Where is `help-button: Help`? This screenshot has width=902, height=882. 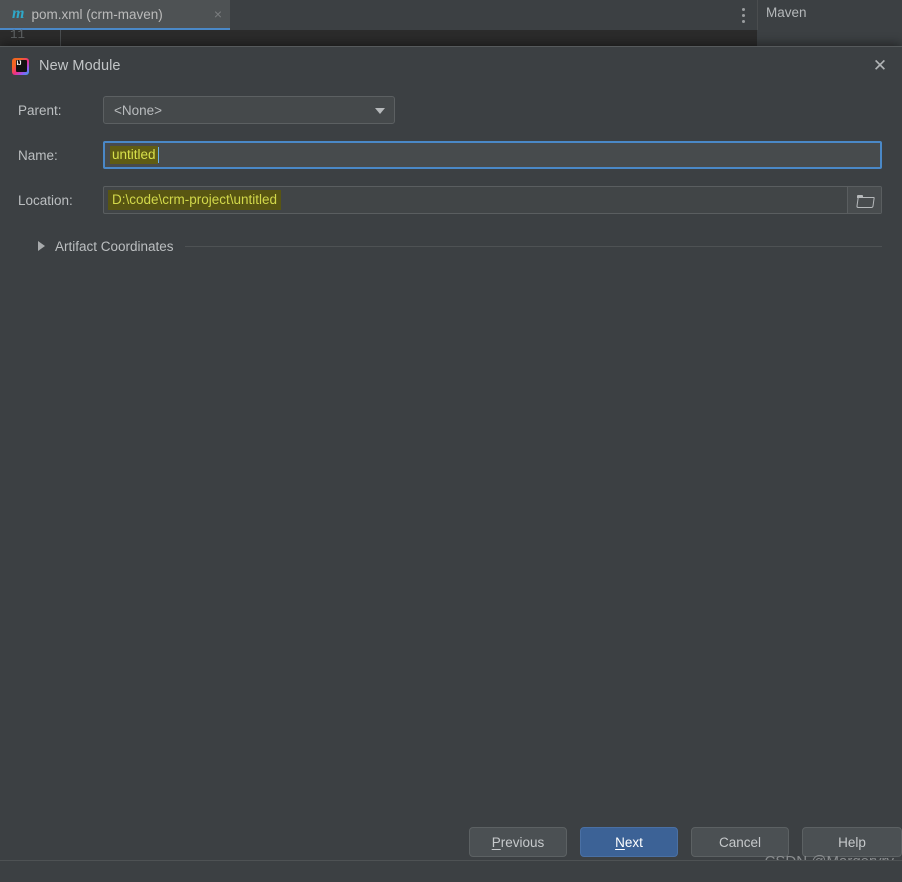 help-button: Help is located at coordinates (852, 842).